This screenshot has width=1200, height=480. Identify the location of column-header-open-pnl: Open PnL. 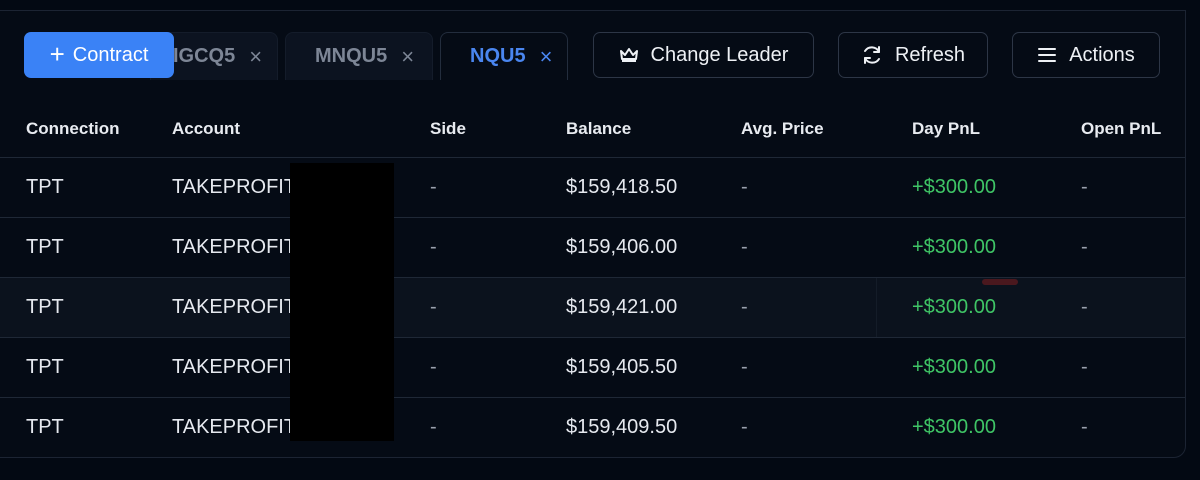
(1121, 128).